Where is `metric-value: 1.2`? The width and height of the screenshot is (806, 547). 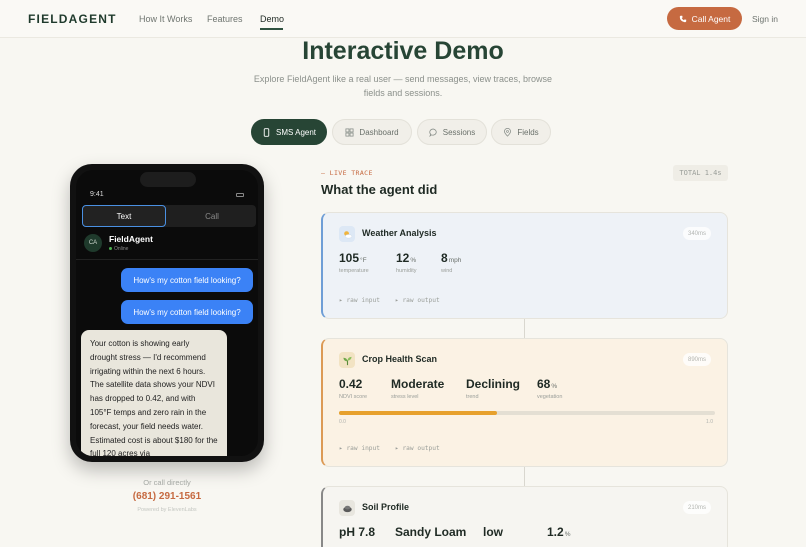 metric-value: 1.2 is located at coordinates (555, 532).